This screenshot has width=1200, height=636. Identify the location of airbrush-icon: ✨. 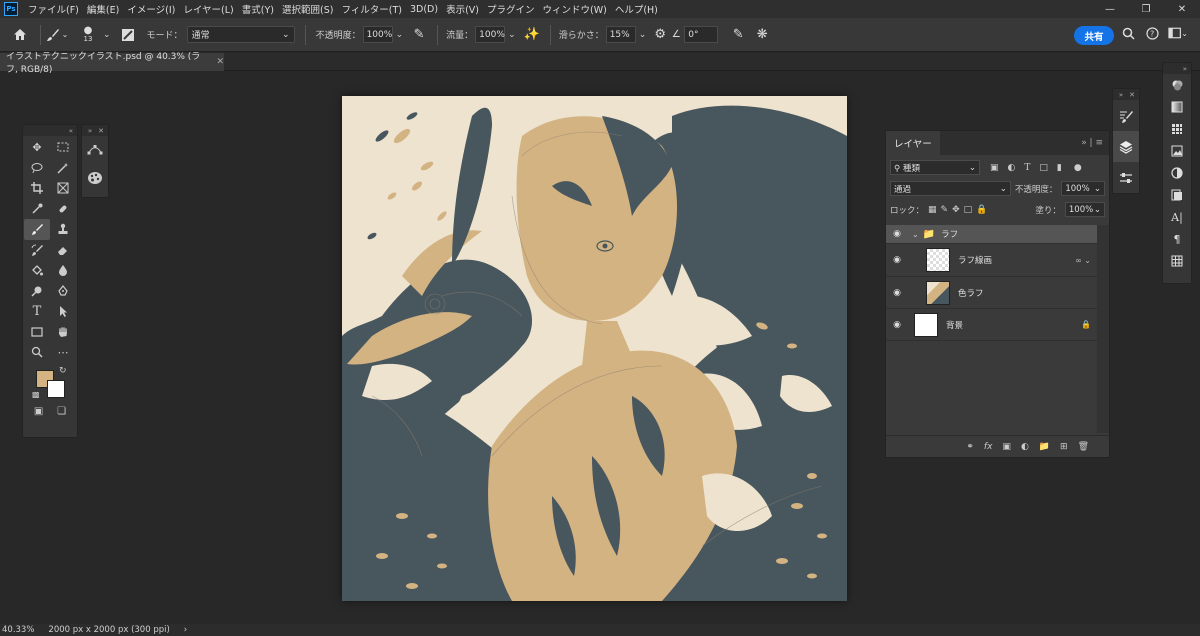
(532, 34).